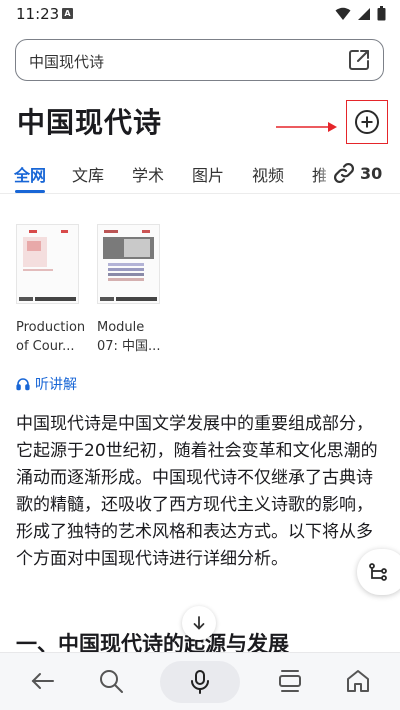 The width and height of the screenshot is (400, 710). What do you see at coordinates (30, 174) in the screenshot?
I see `tab-all: 全网` at bounding box center [30, 174].